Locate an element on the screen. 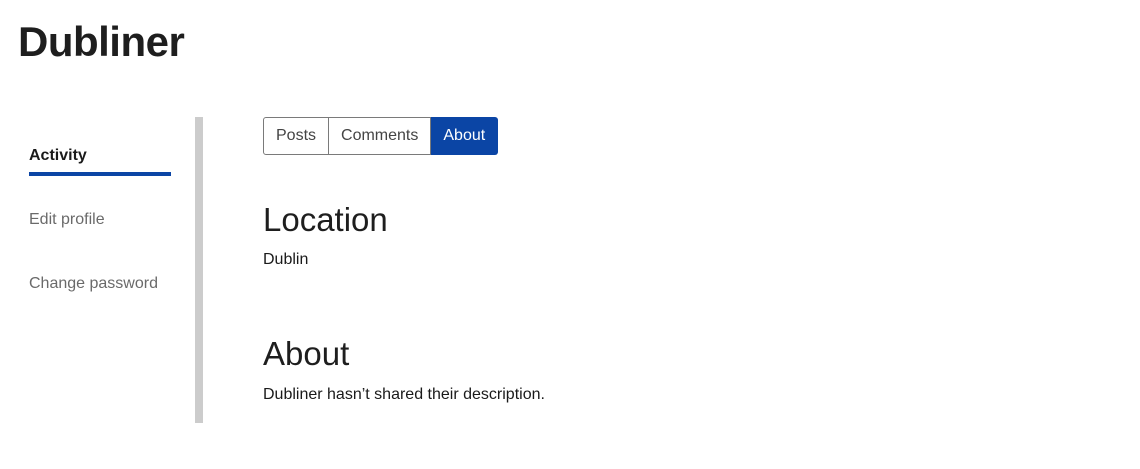 The width and height of the screenshot is (1140, 469). tab-comments: Comments is located at coordinates (380, 136).